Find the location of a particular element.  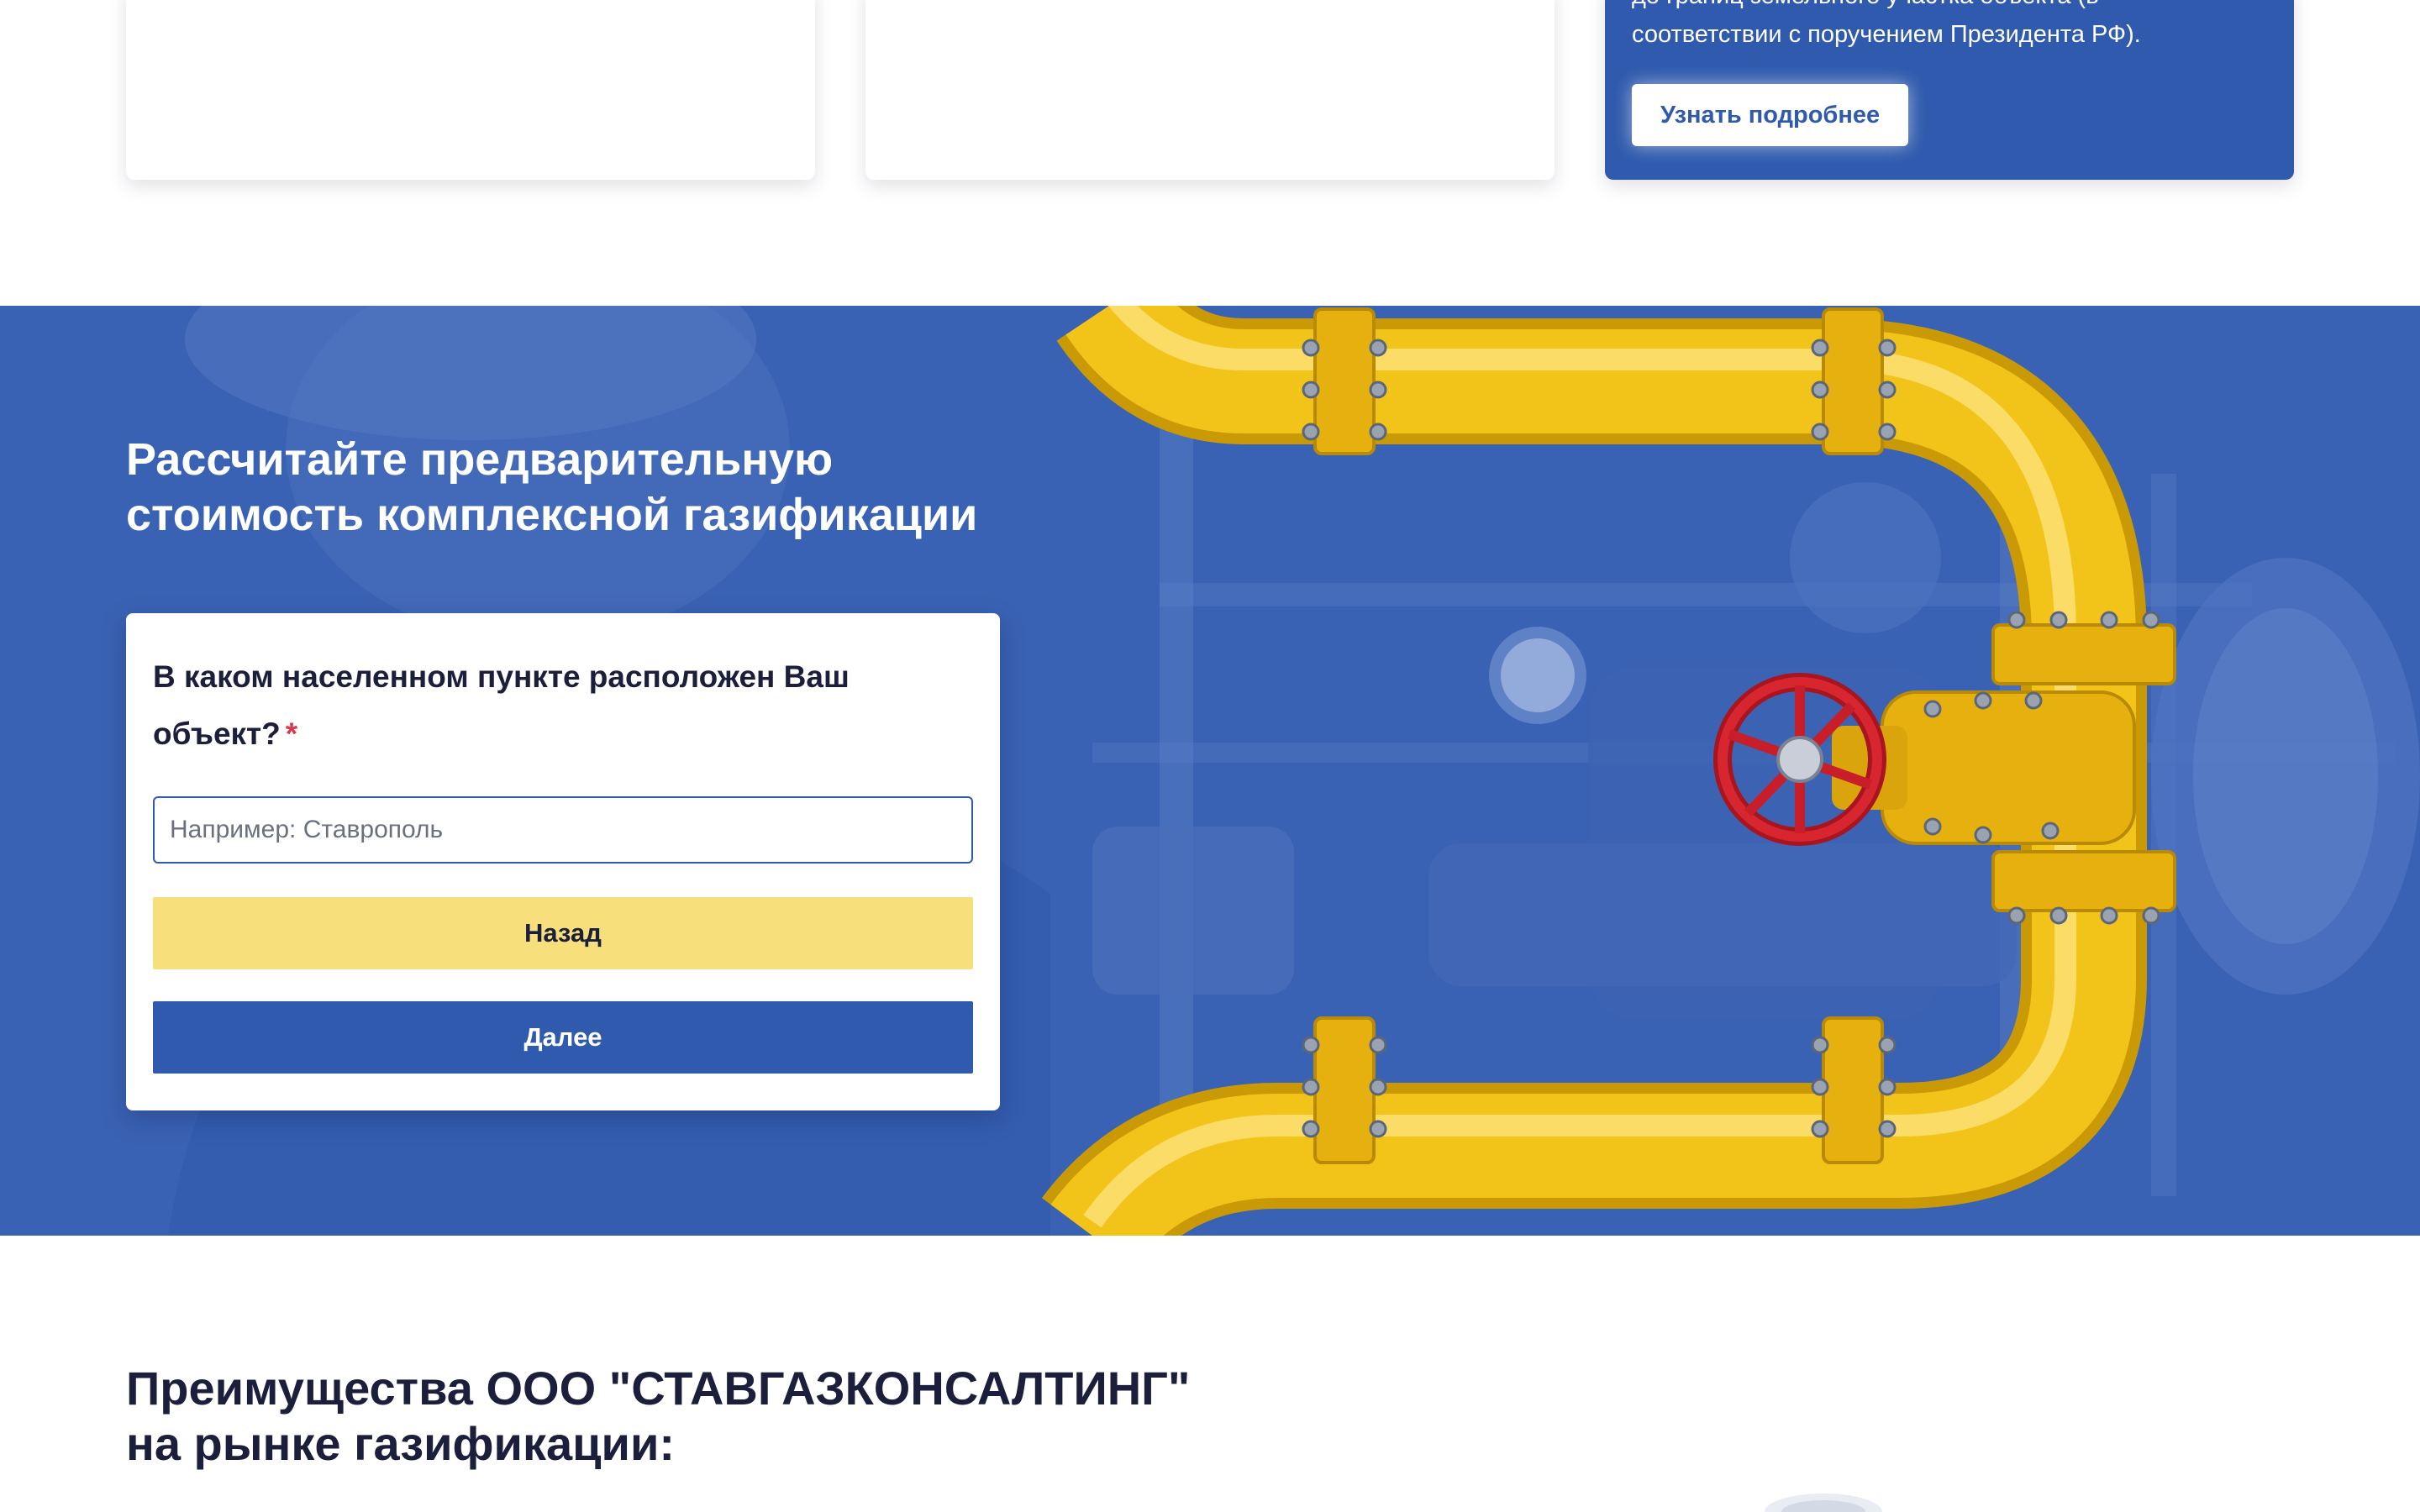

advantages-title-line1: Преимущества ООО "СТАВГАЗКОНСАЛТИНГ" is located at coordinates (658, 1388).